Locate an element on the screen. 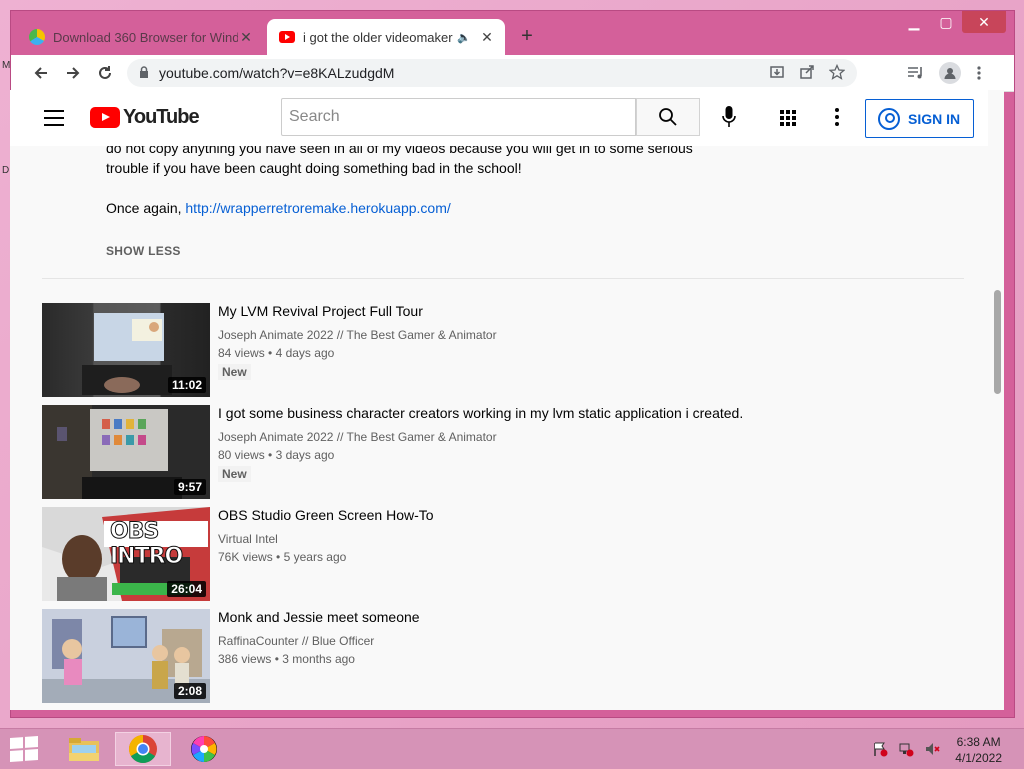 This screenshot has width=1024, height=769. video-meta: 76K views • 5 years ago is located at coordinates (282, 557).